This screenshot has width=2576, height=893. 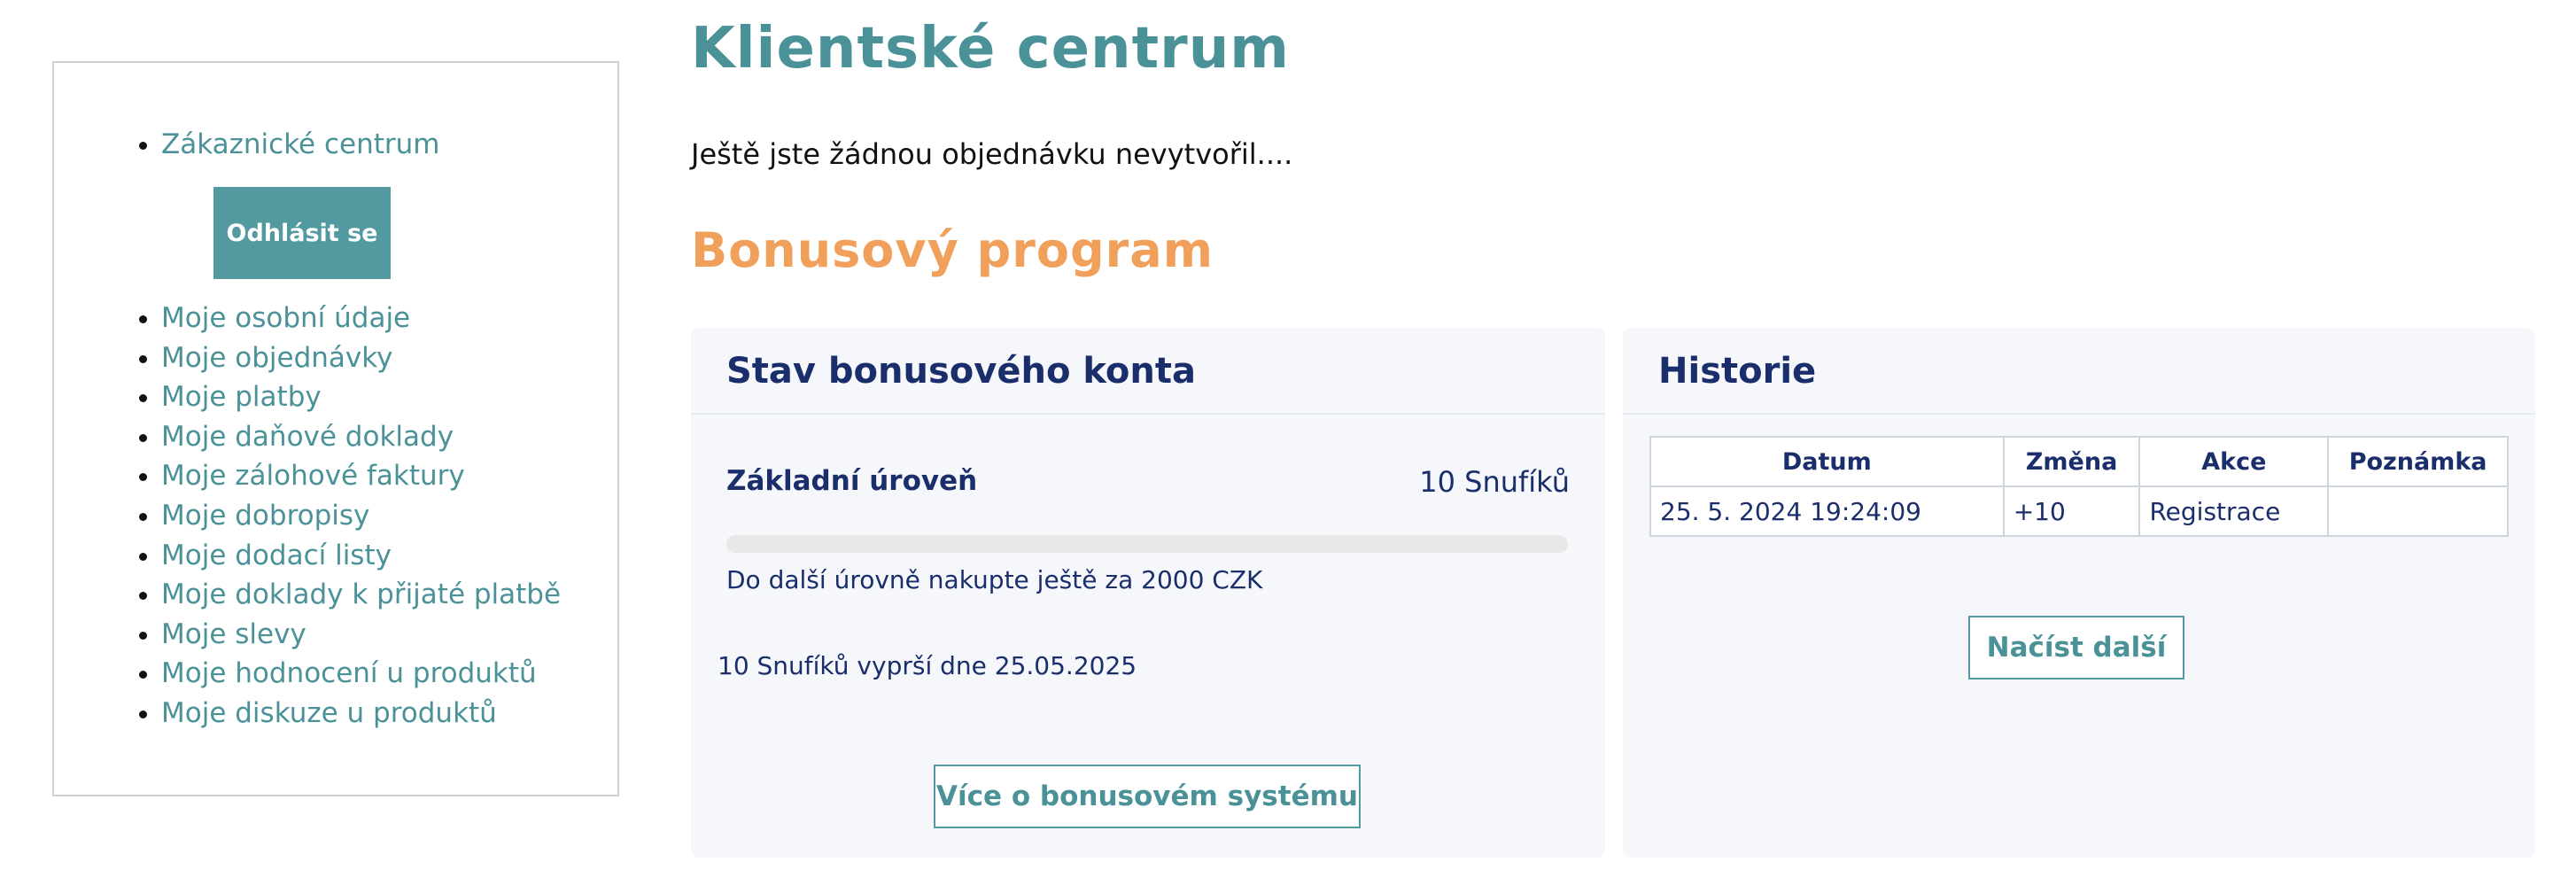 What do you see at coordinates (389, 635) in the screenshot?
I see `sidebar-item-discounts: Moje slevy` at bounding box center [389, 635].